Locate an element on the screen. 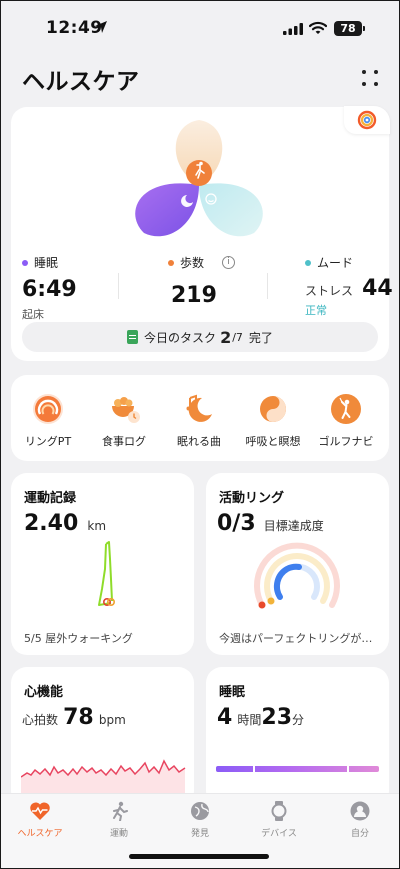 Image resolution: width=400 pixels, height=869 pixels. heart-unit: bpm is located at coordinates (112, 720).